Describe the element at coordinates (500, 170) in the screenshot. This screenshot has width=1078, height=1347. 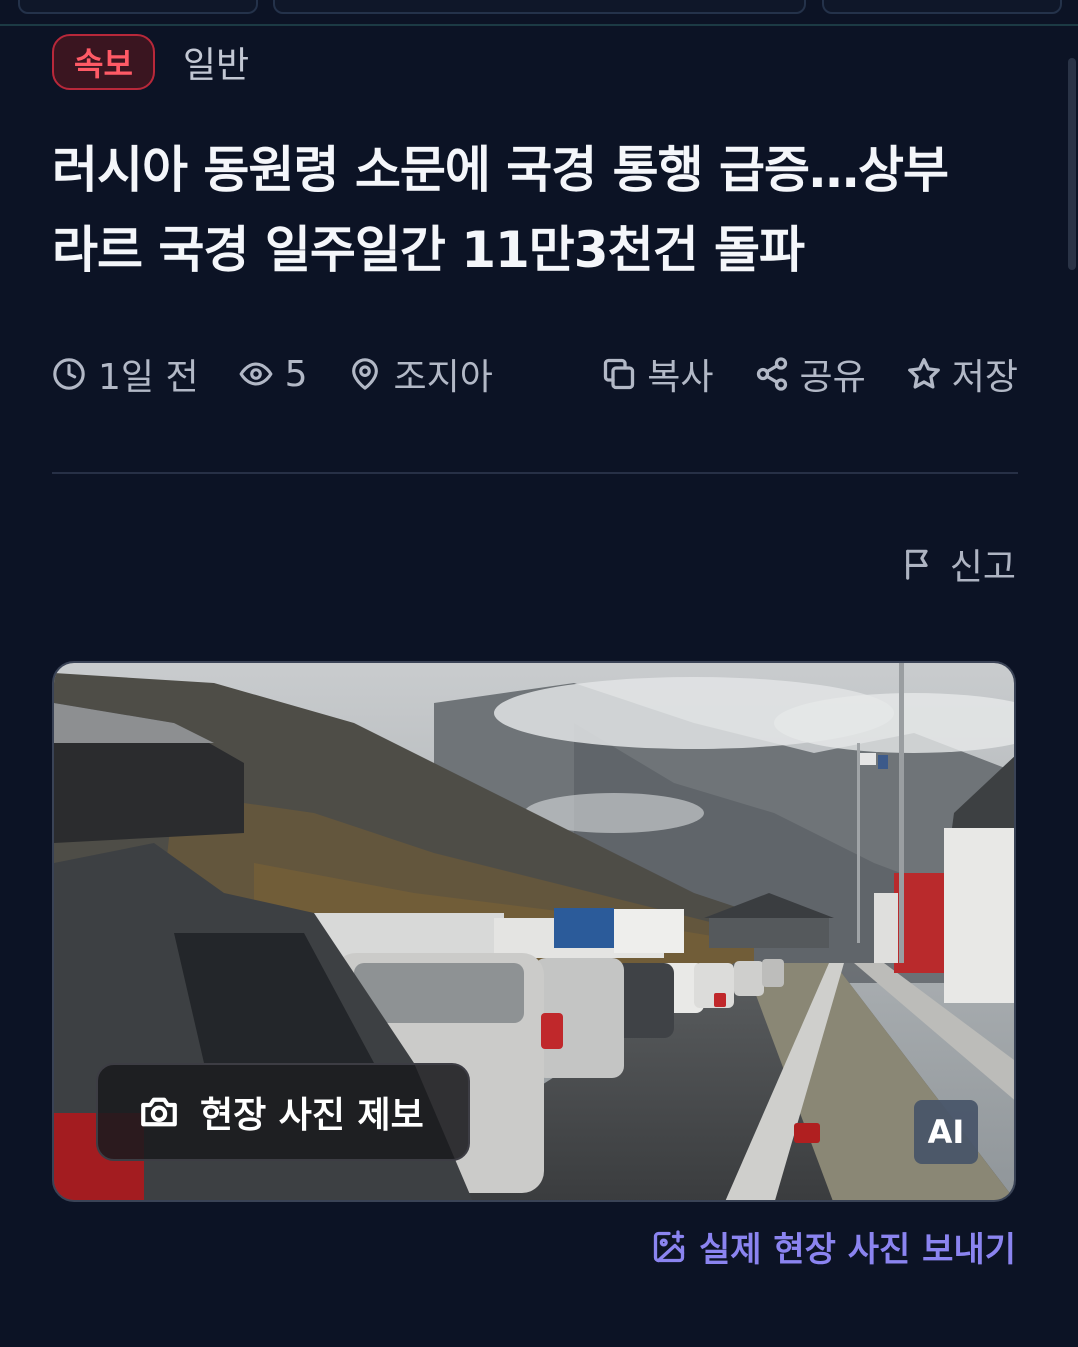
I see `headline-line: 러시아 동원령 소문에 국경 통행 급증…상부` at that location.